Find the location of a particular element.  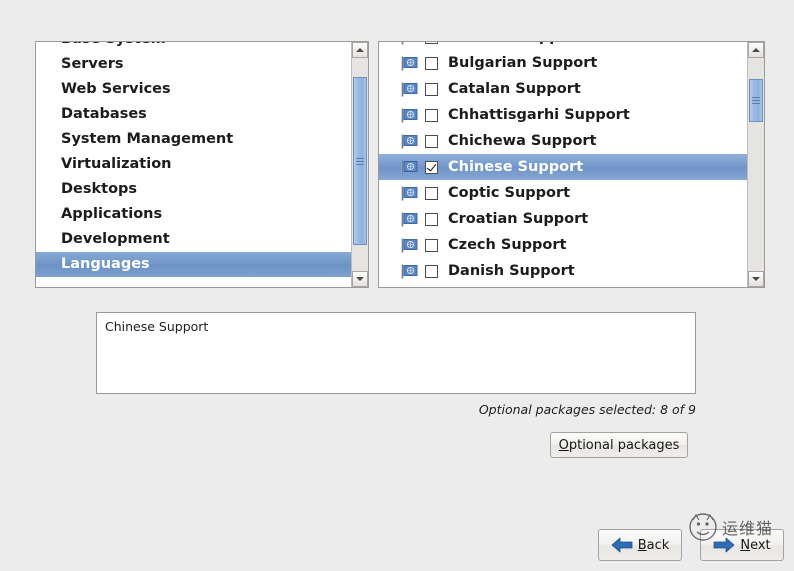

group-item-label: Servers is located at coordinates (92, 64).